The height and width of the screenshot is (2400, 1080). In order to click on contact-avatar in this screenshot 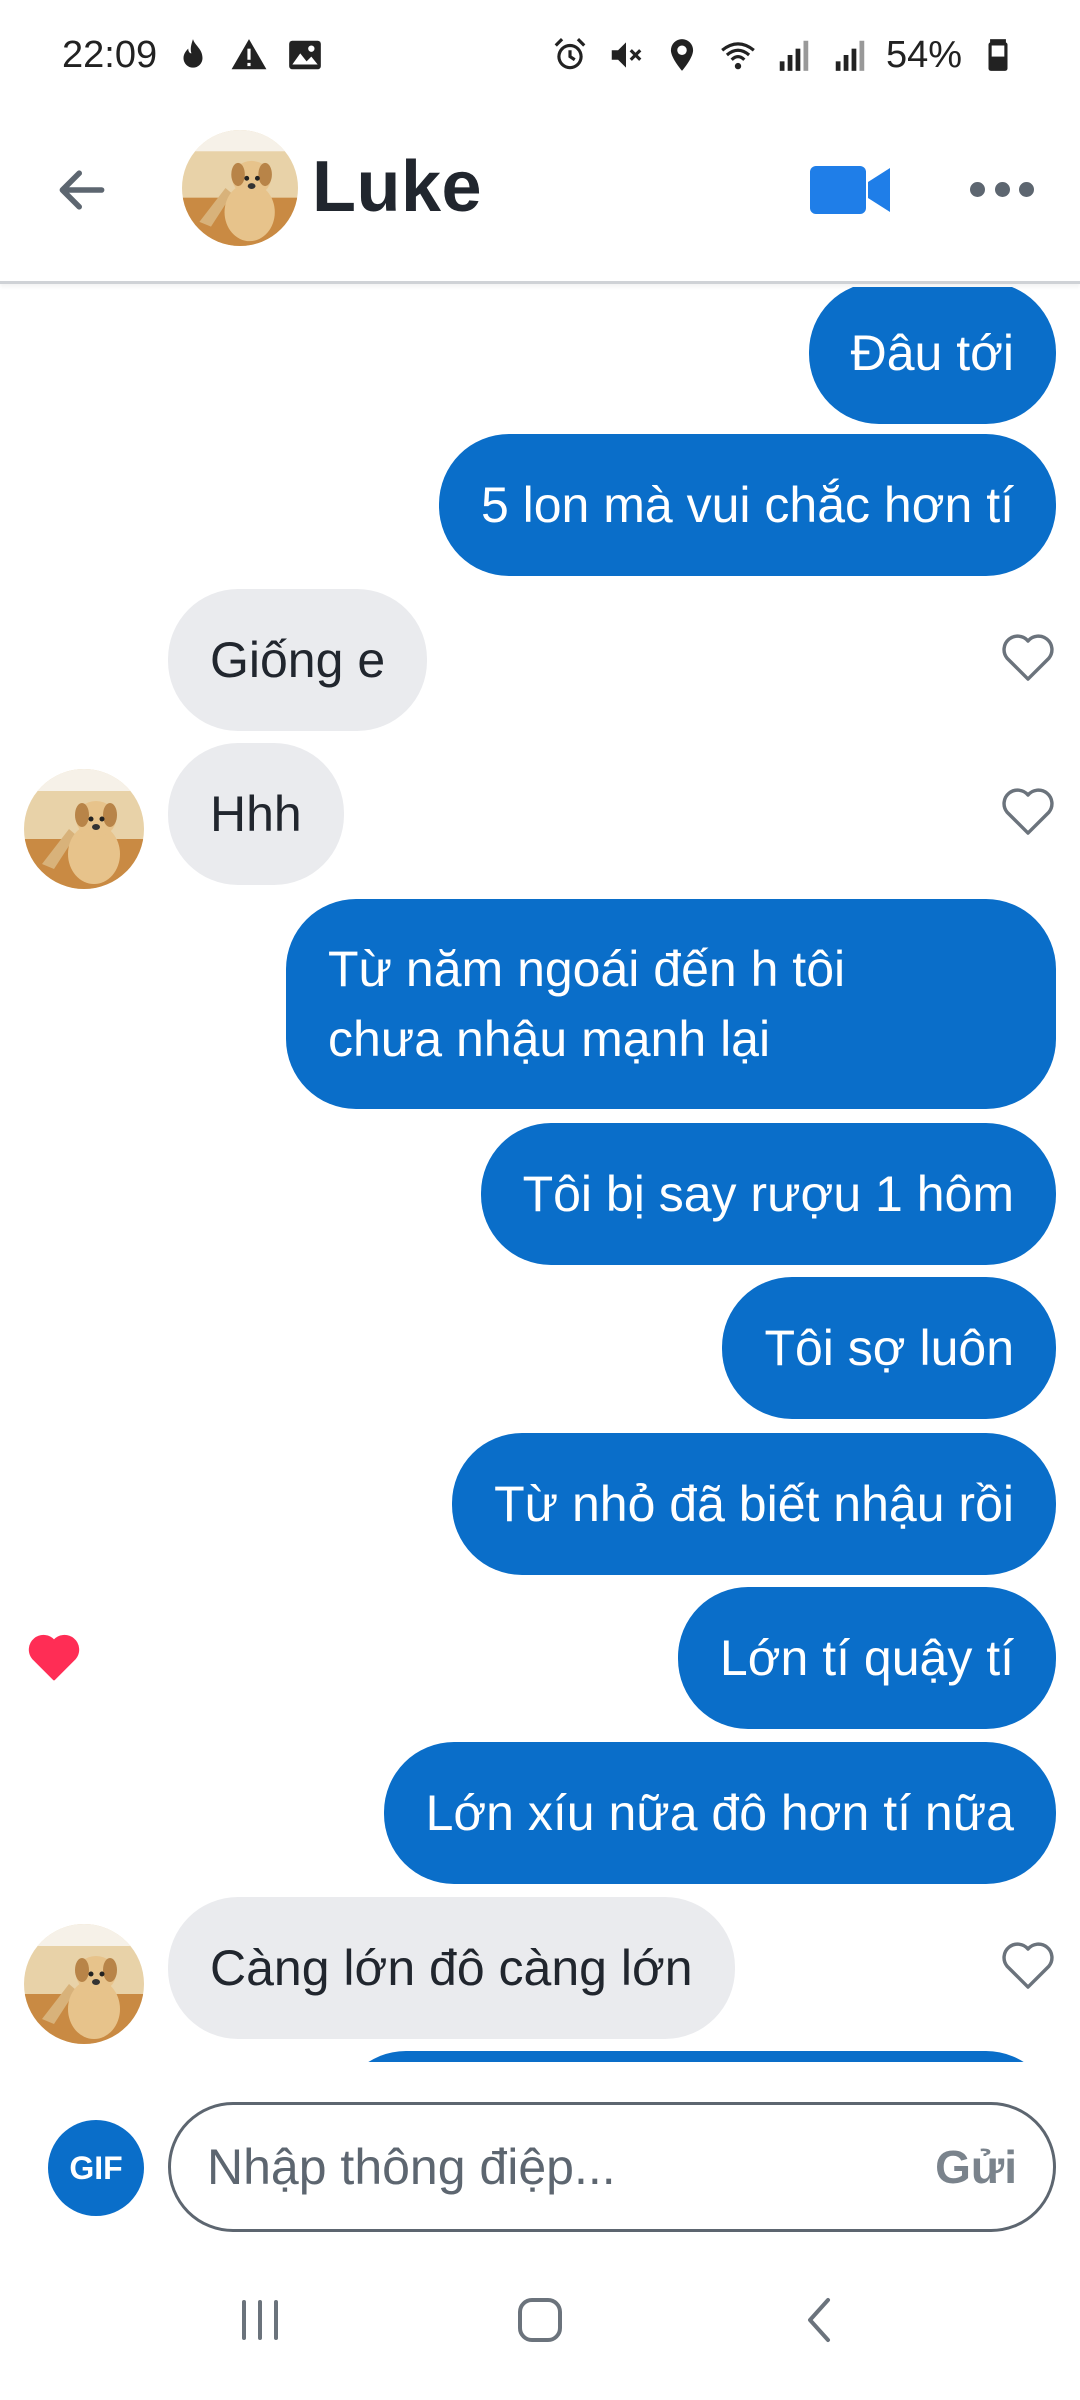, I will do `click(240, 188)`.